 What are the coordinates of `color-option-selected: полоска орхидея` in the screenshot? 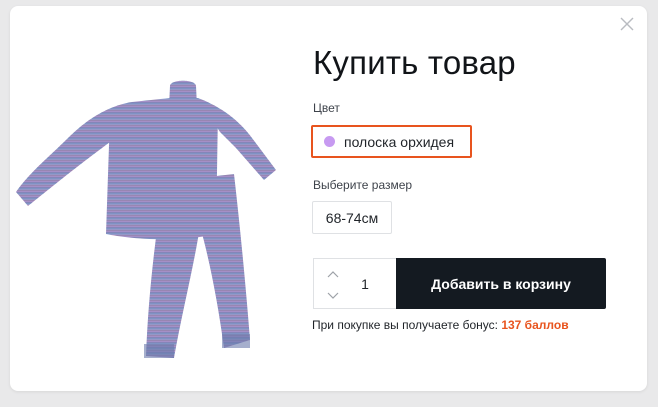 It's located at (391, 141).